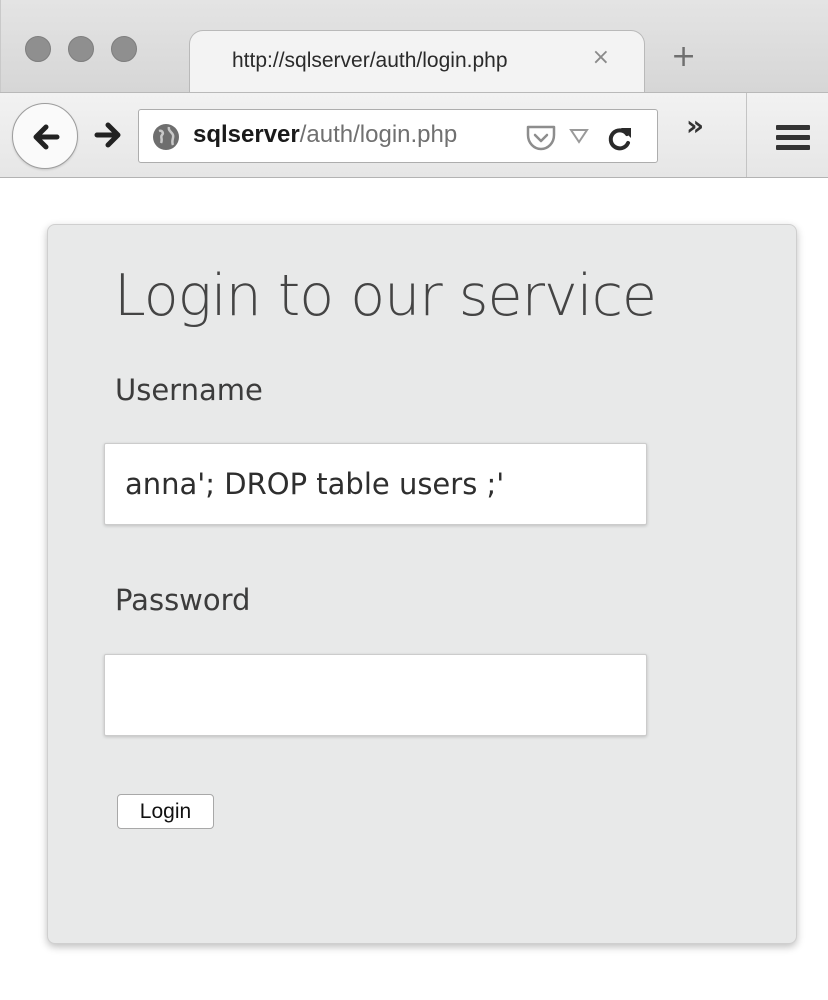 This screenshot has width=828, height=1000. What do you see at coordinates (601, 57) in the screenshot?
I see `close-icon: ×` at bounding box center [601, 57].